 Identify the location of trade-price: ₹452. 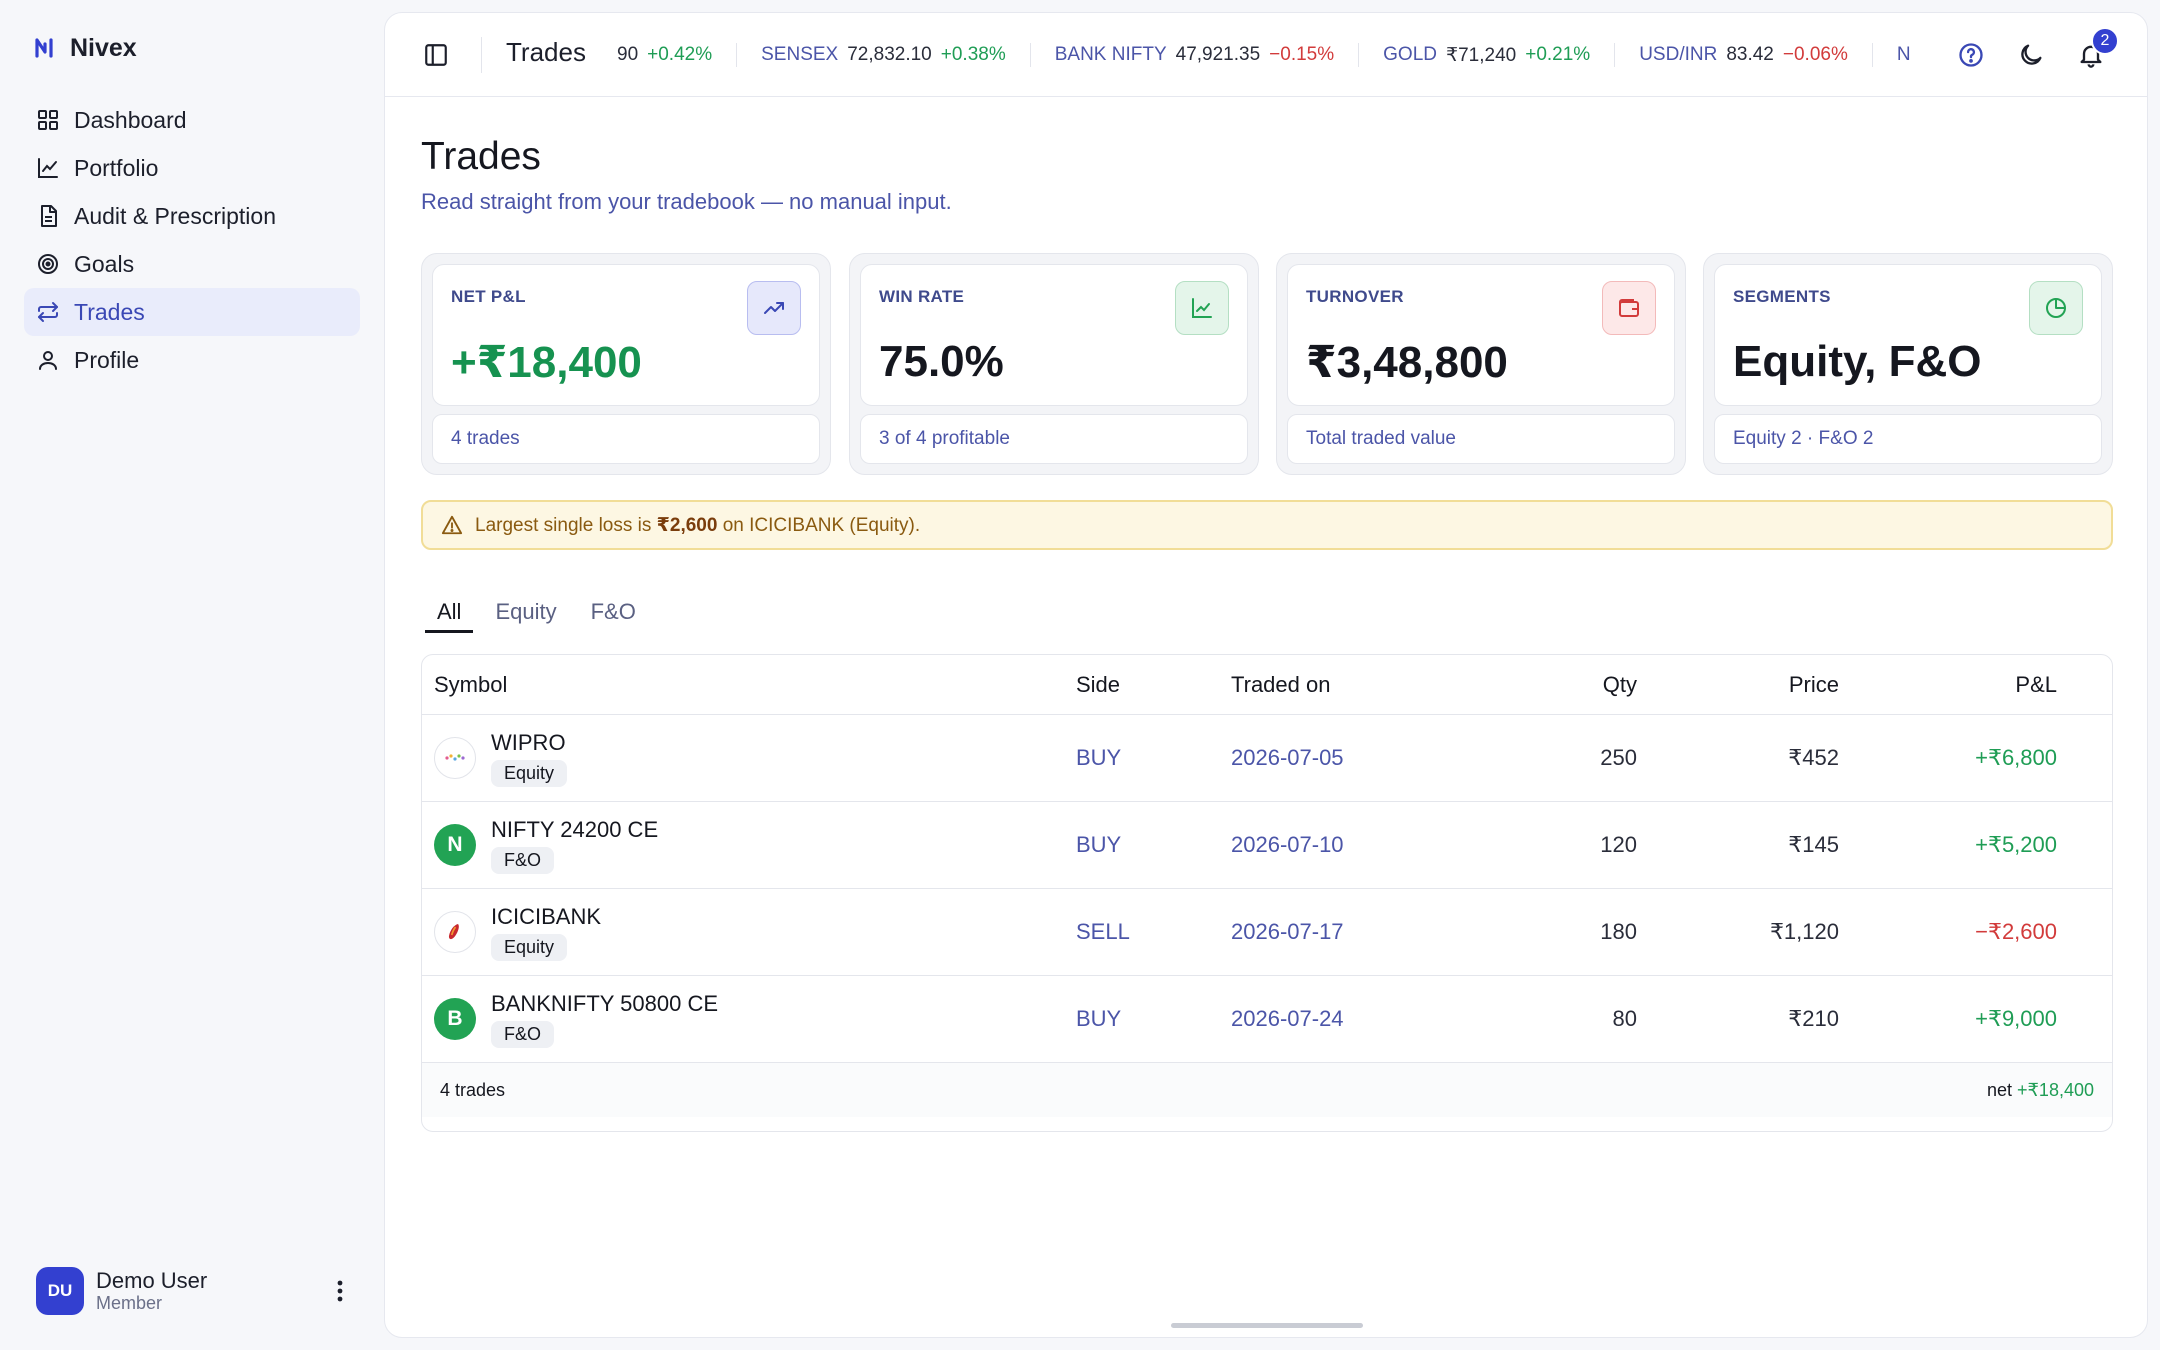
(1813, 757).